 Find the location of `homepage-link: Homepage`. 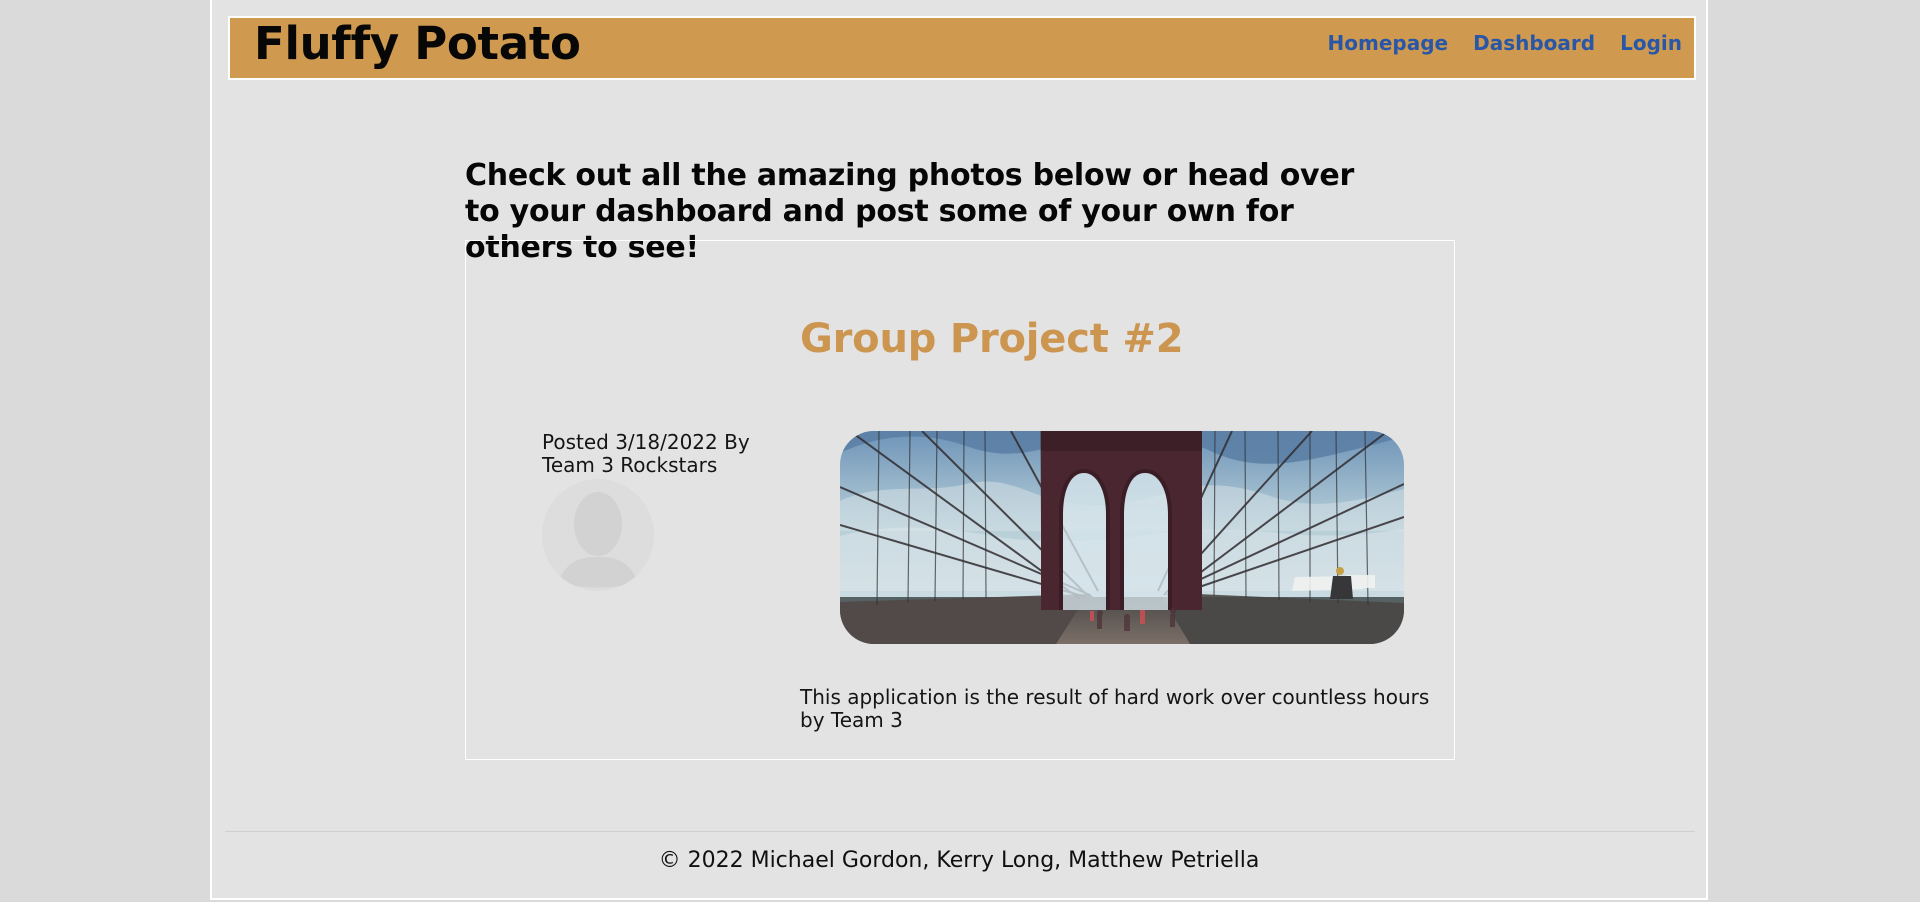

homepage-link: Homepage is located at coordinates (1388, 43).